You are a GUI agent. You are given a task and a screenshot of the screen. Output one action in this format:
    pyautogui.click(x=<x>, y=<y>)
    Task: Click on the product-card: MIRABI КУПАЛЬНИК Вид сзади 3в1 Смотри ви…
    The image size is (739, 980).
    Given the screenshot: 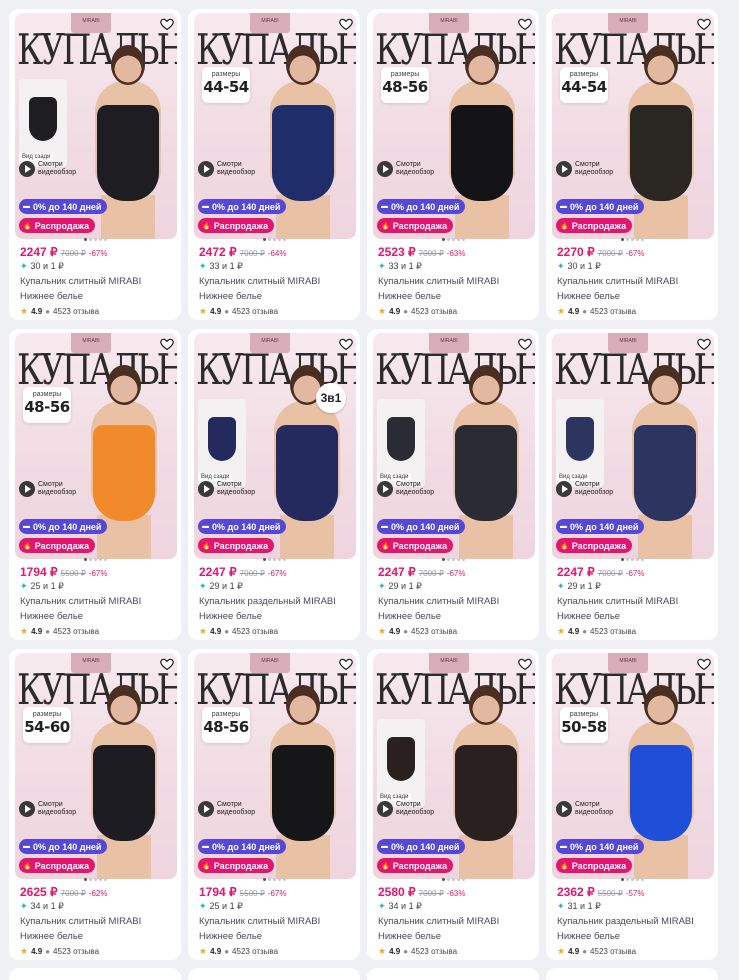 What is the action you would take?
    pyautogui.click(x=274, y=484)
    